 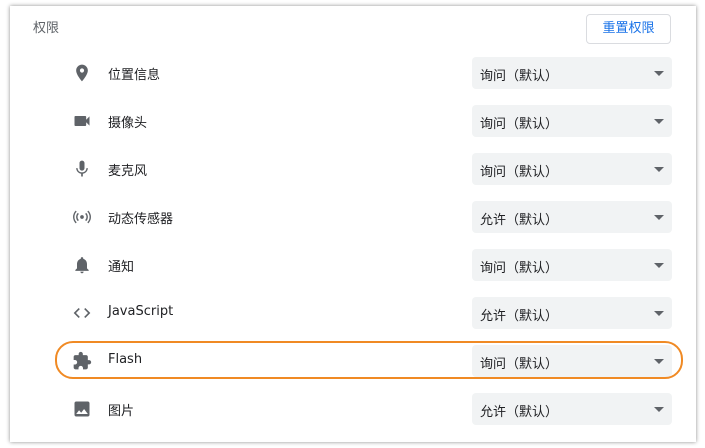 What do you see at coordinates (572, 217) in the screenshot?
I see `permission-select-motion-sensors: 允许（默认）` at bounding box center [572, 217].